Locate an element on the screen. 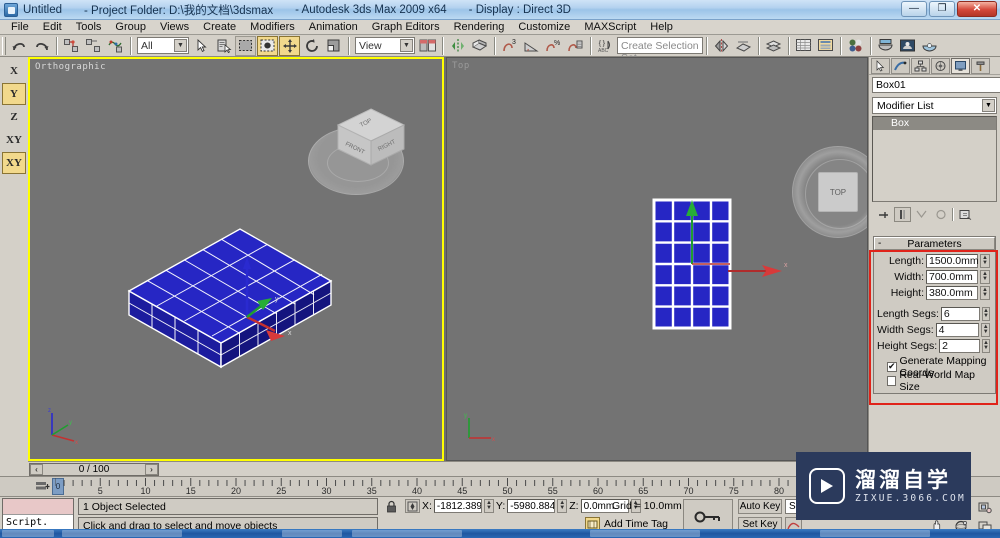  minimize-button: — is located at coordinates (914, 9).